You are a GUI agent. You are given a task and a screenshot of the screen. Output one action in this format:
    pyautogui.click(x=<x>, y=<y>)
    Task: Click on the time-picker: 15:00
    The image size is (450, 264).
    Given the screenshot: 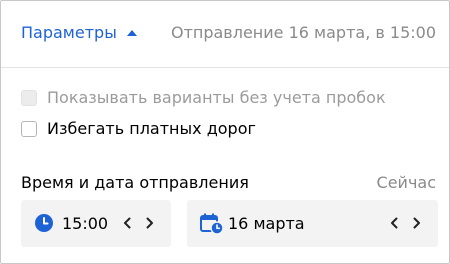 What is the action you would take?
    pyautogui.click(x=96, y=223)
    